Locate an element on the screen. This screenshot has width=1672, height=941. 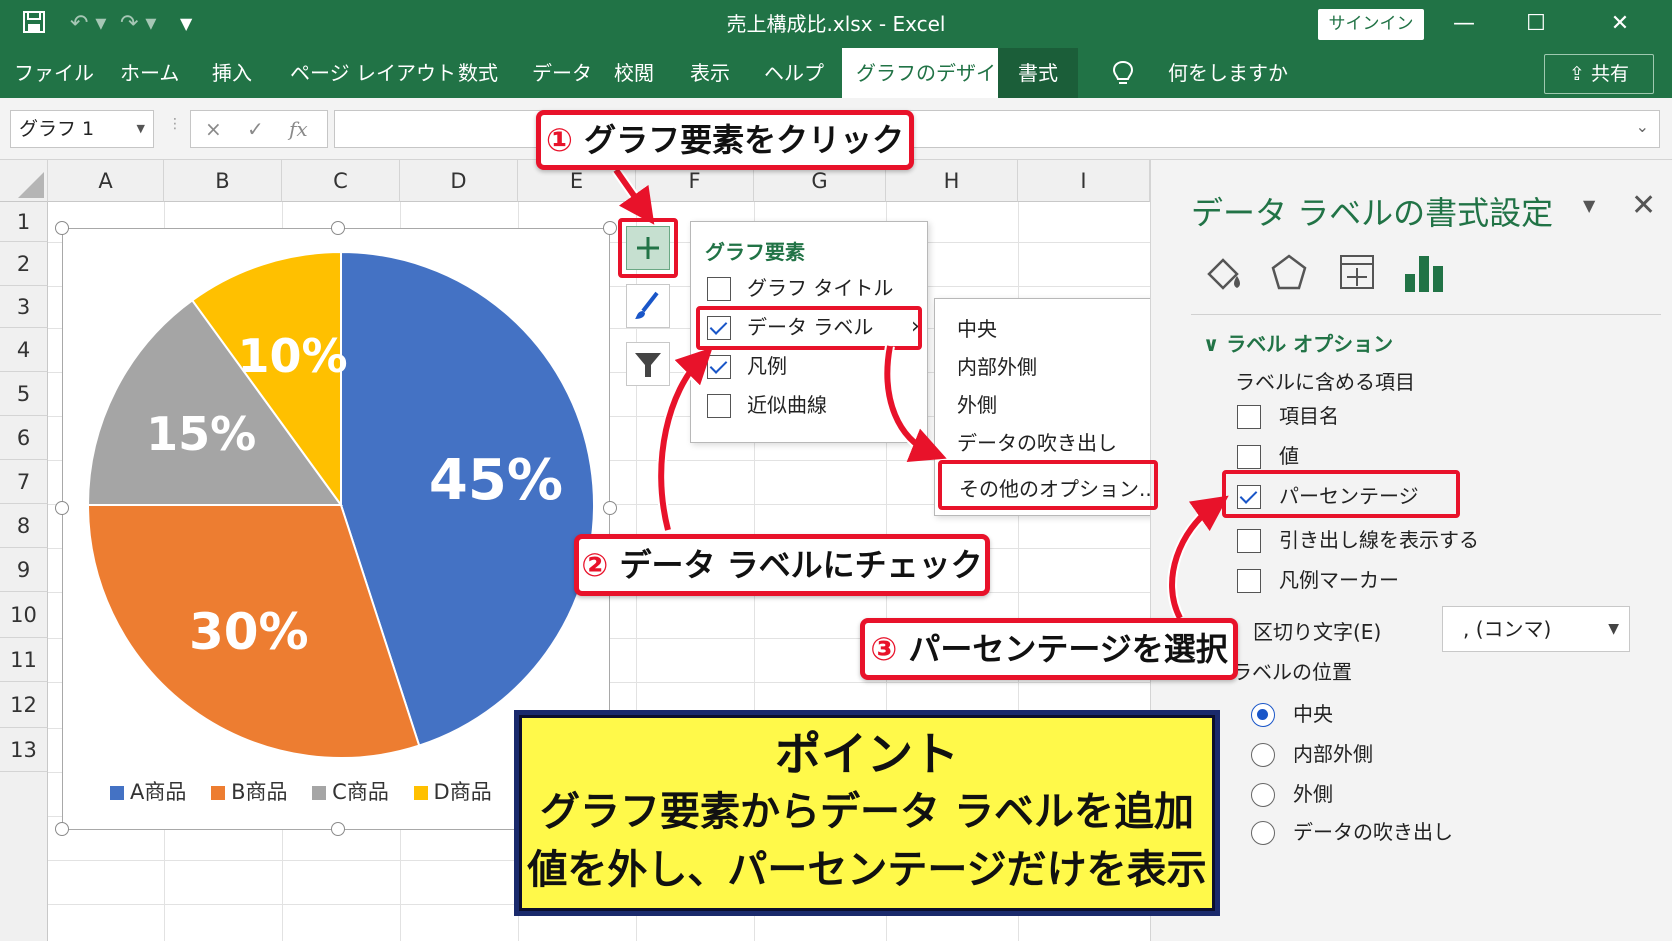
tell-me-search: 何をしますか is located at coordinates (1228, 73).